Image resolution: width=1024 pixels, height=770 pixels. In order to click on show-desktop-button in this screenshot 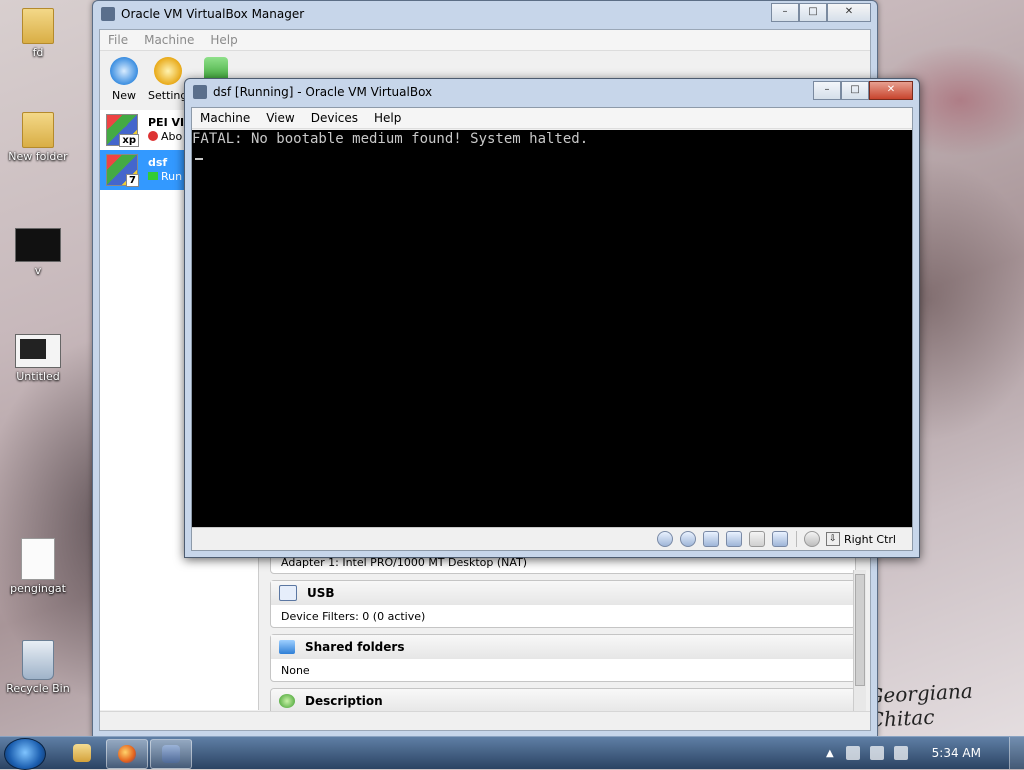, I will do `click(1016, 753)`.